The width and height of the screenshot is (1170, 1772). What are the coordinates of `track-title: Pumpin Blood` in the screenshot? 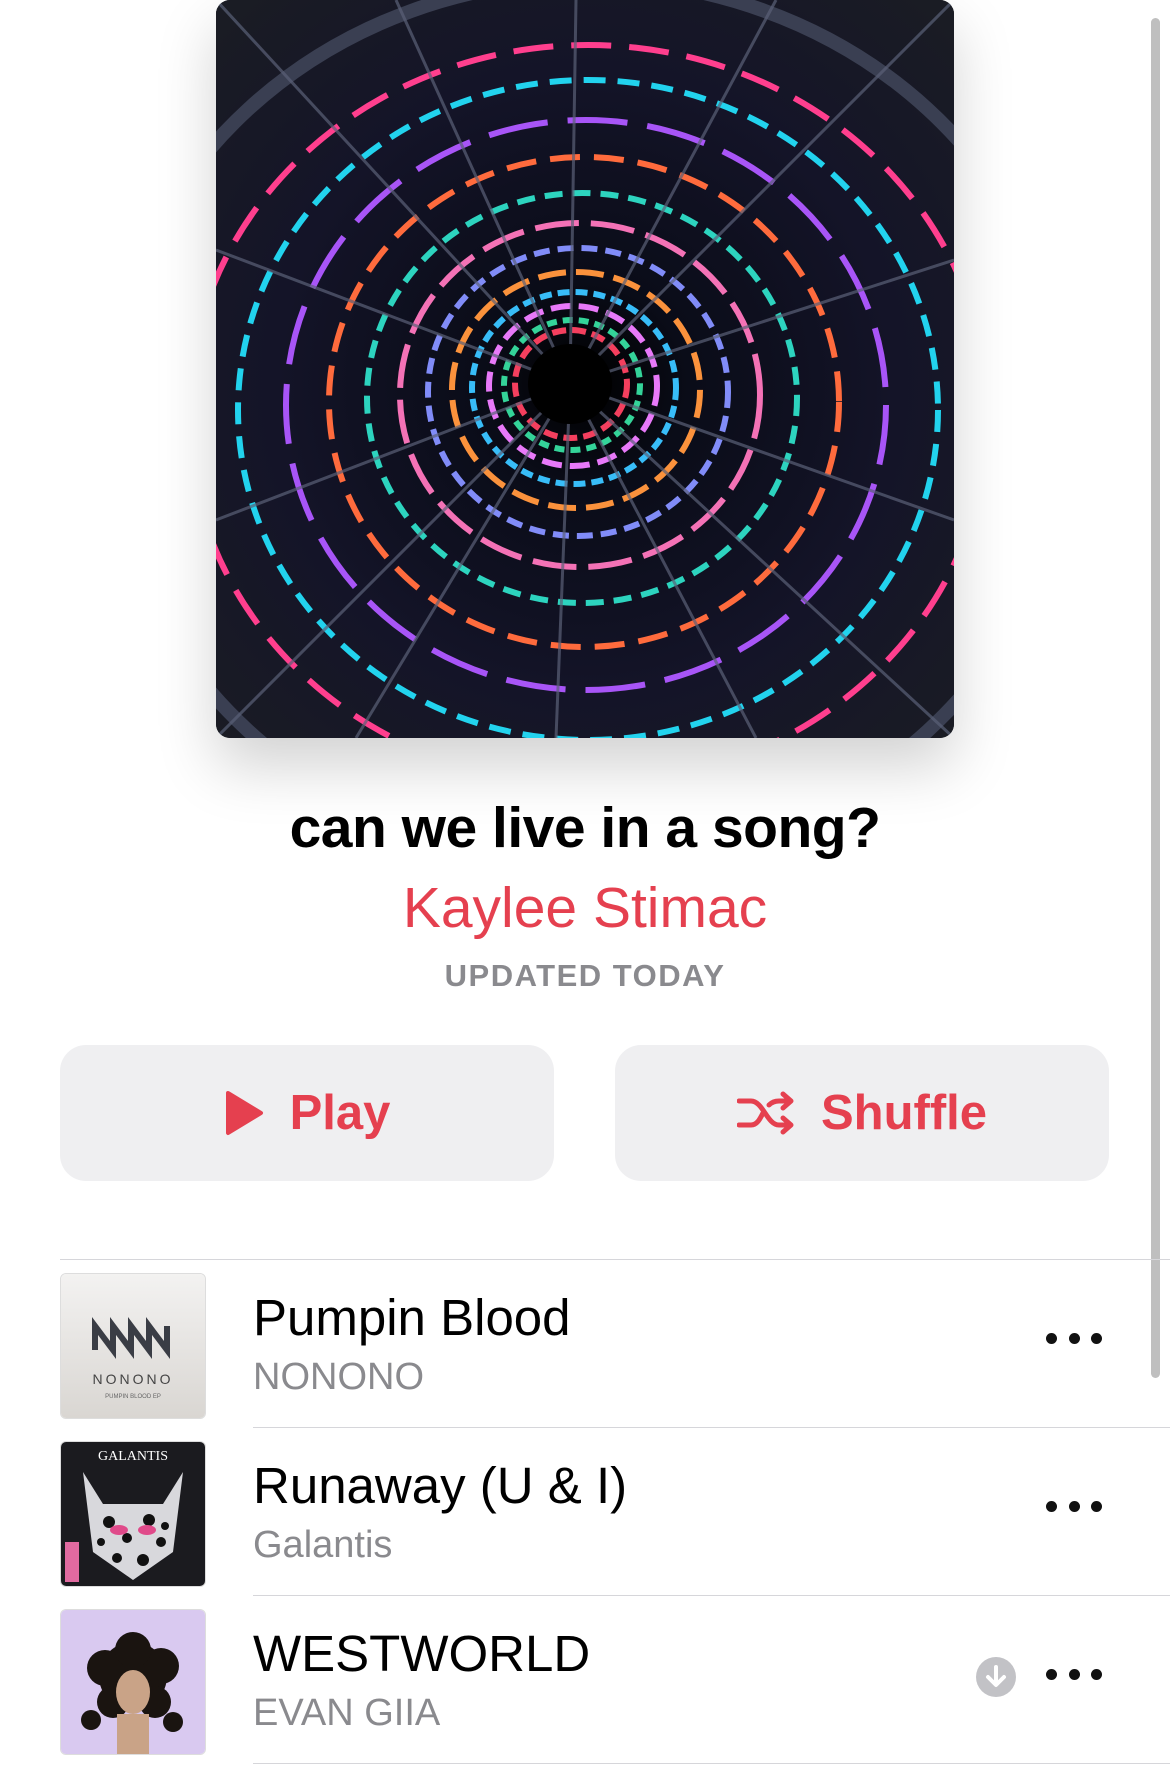 It's located at (412, 1317).